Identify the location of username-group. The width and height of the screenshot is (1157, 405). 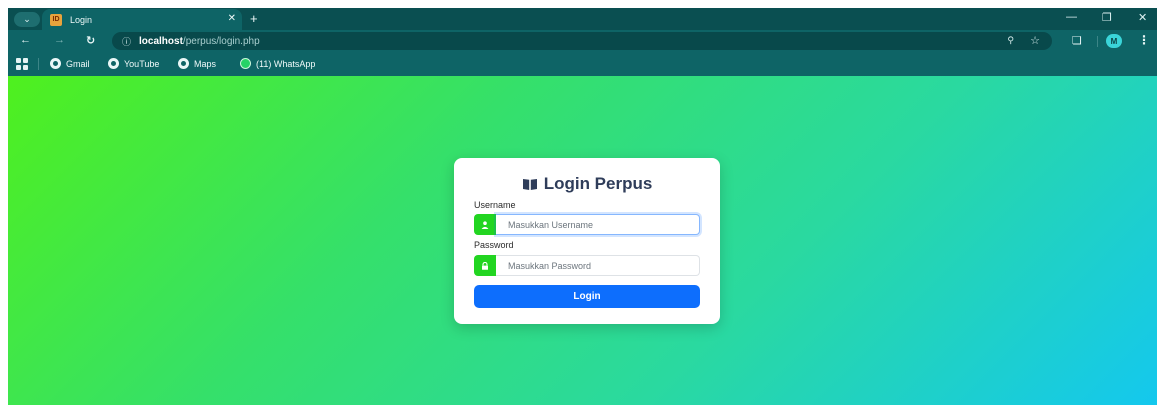
(587, 224).